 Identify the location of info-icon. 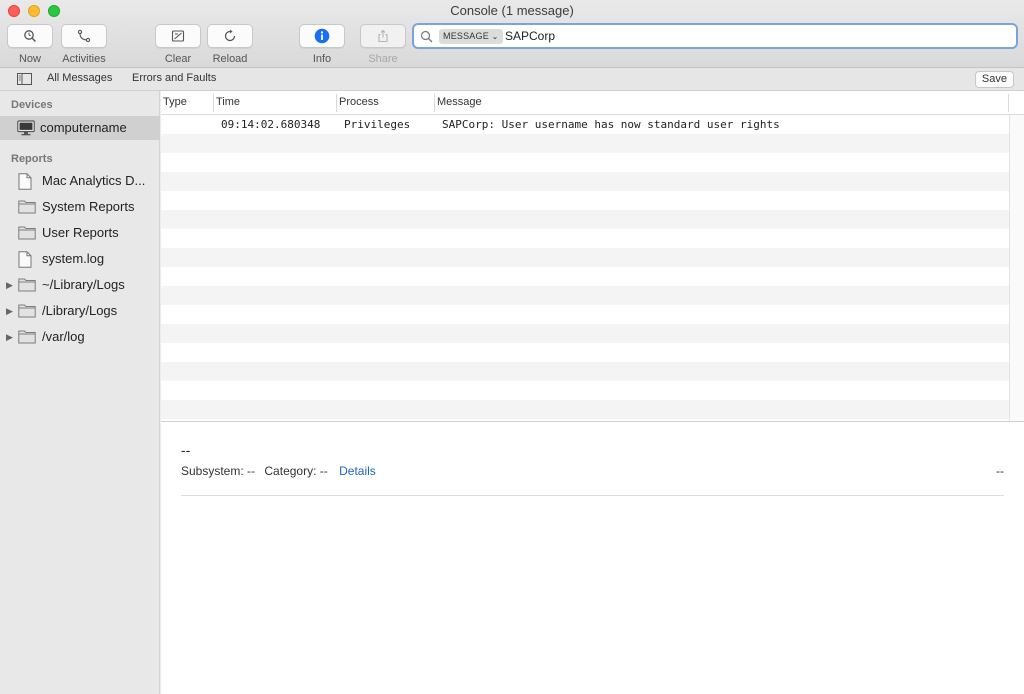
(322, 36).